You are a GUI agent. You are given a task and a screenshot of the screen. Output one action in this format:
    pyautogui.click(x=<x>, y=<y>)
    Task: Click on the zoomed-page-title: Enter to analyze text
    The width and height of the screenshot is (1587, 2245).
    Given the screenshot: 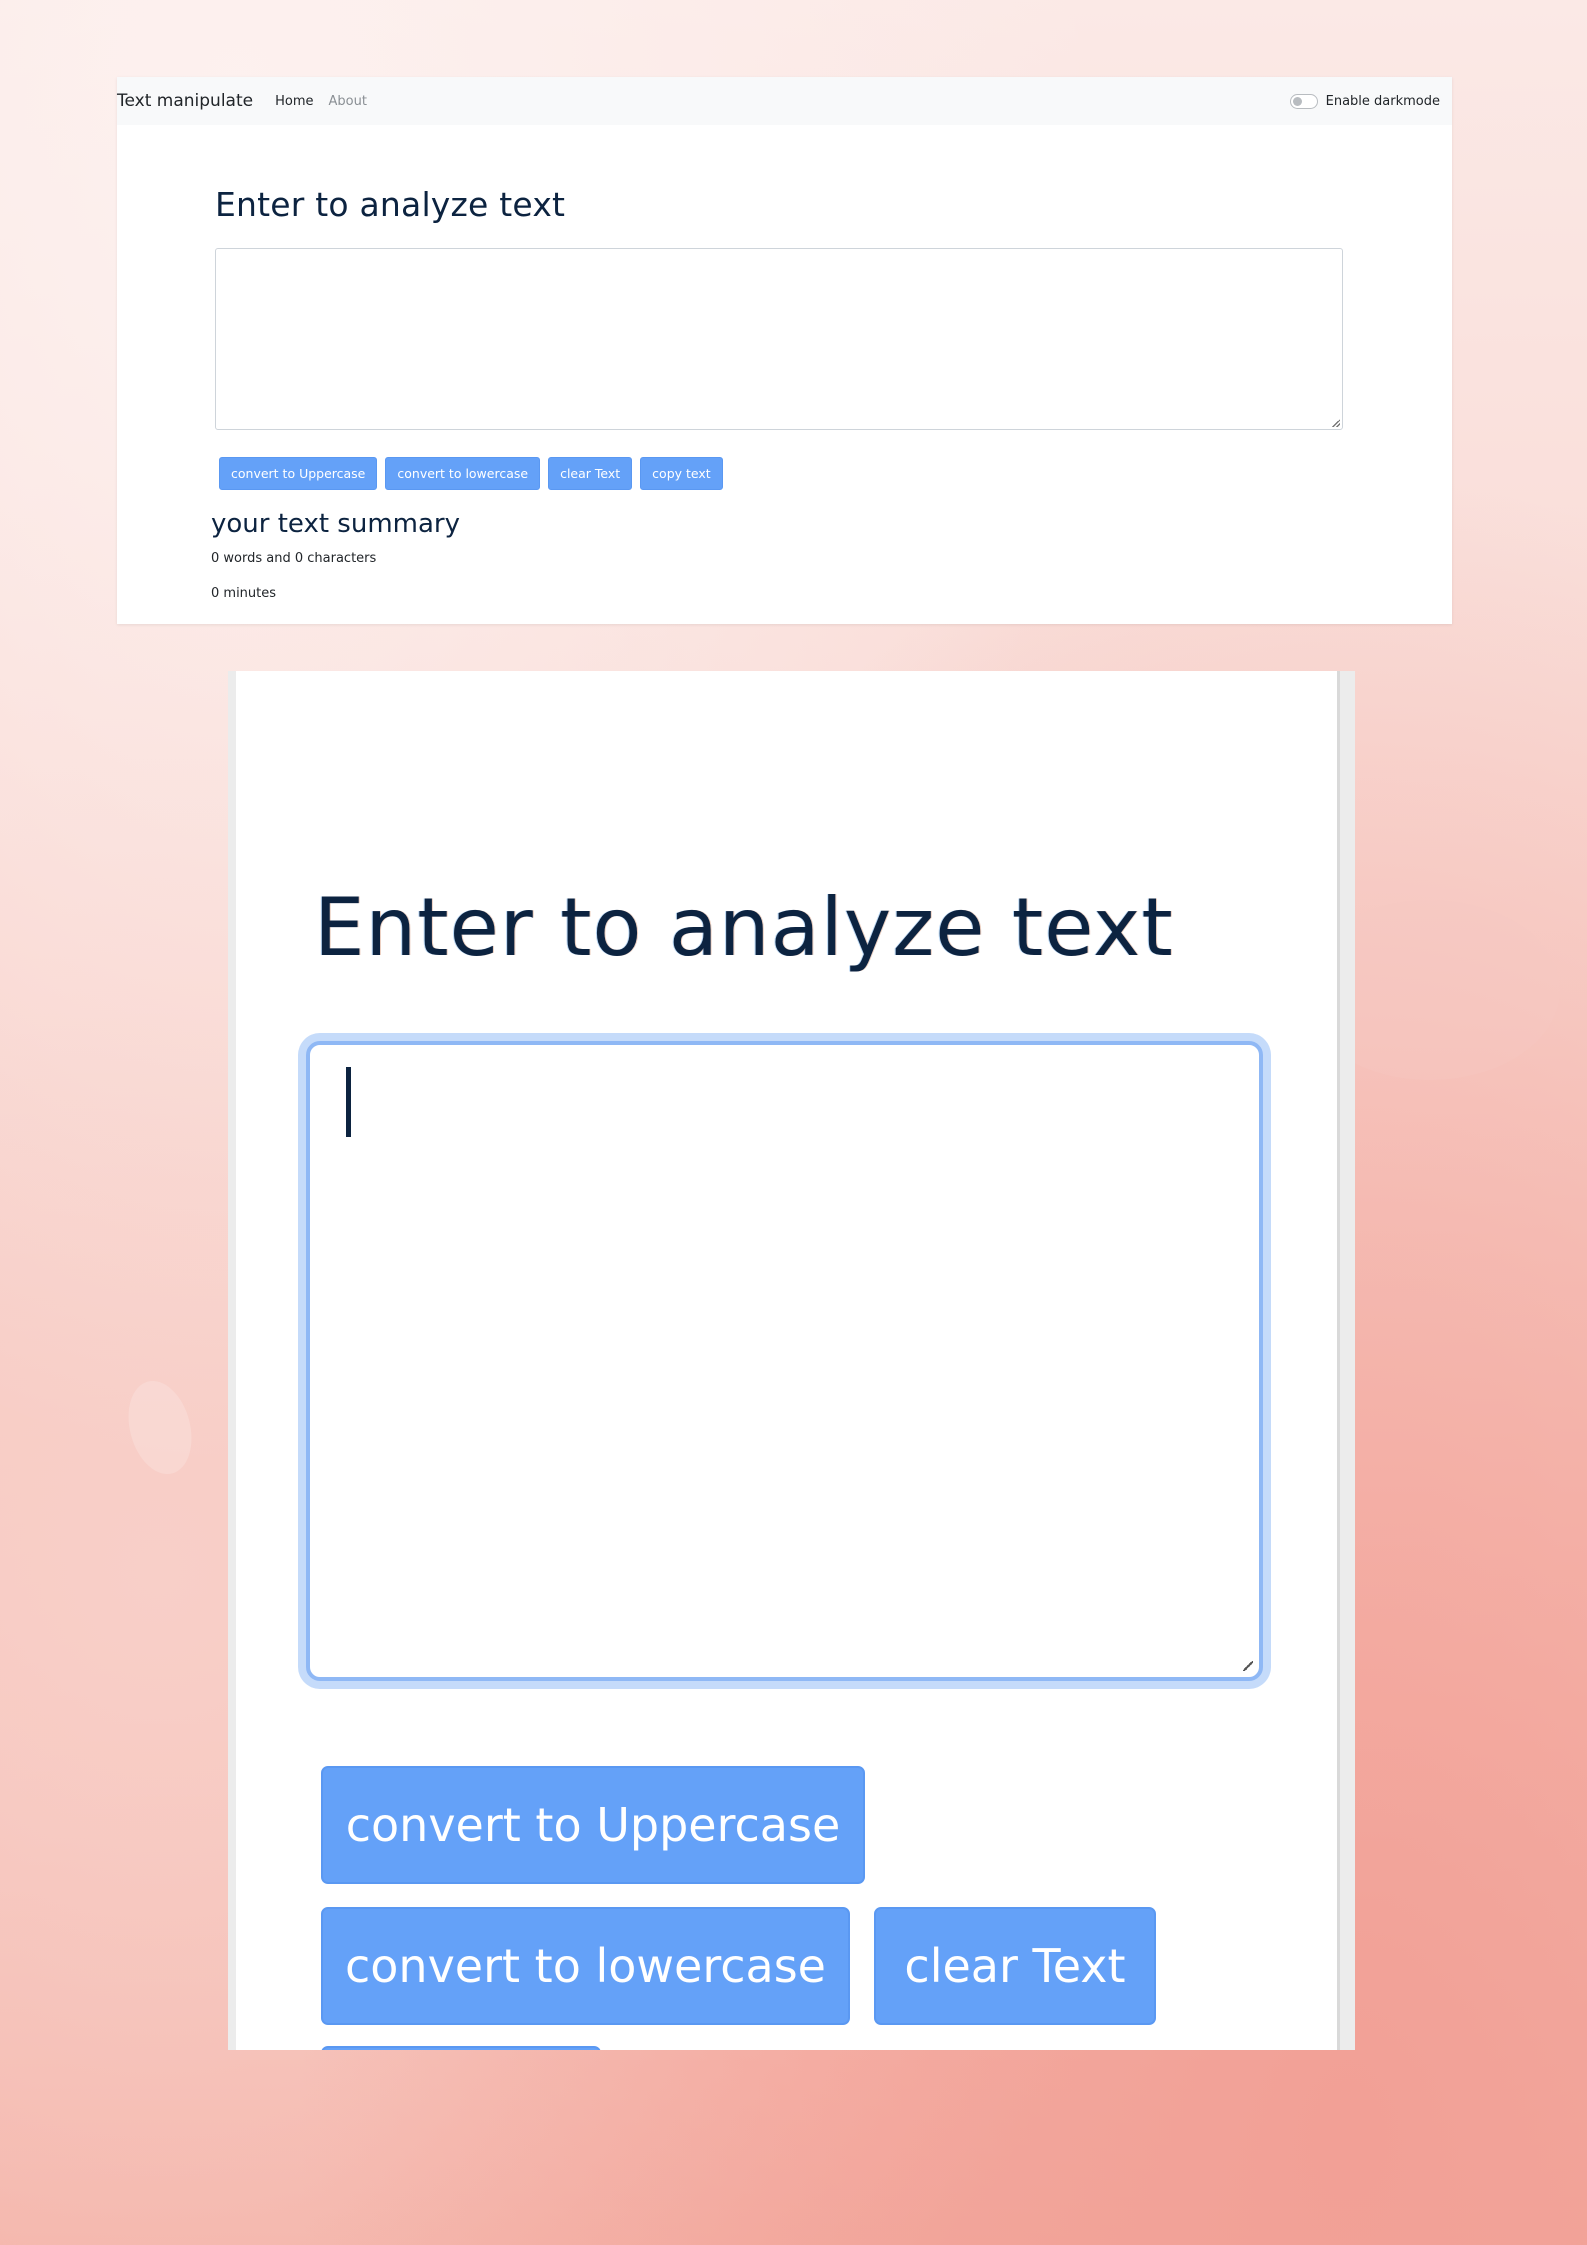 What is the action you would take?
    pyautogui.click(x=744, y=927)
    